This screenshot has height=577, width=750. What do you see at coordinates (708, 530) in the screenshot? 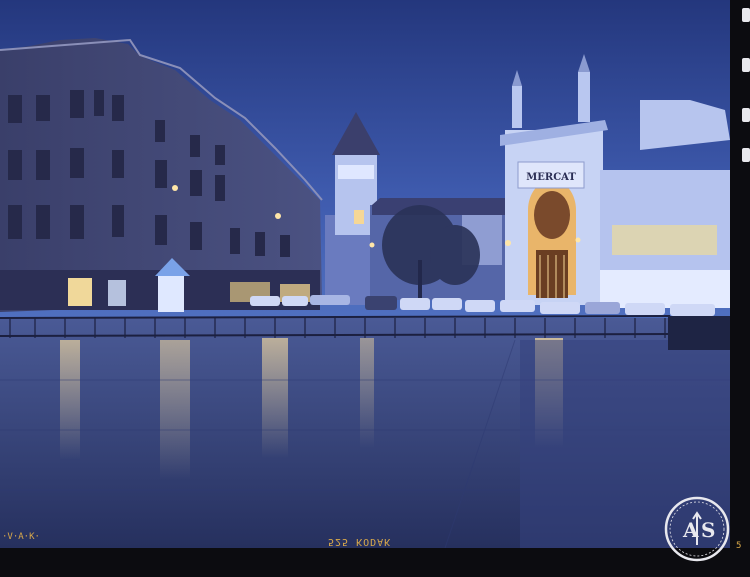
I see `svg-text: S` at bounding box center [708, 530].